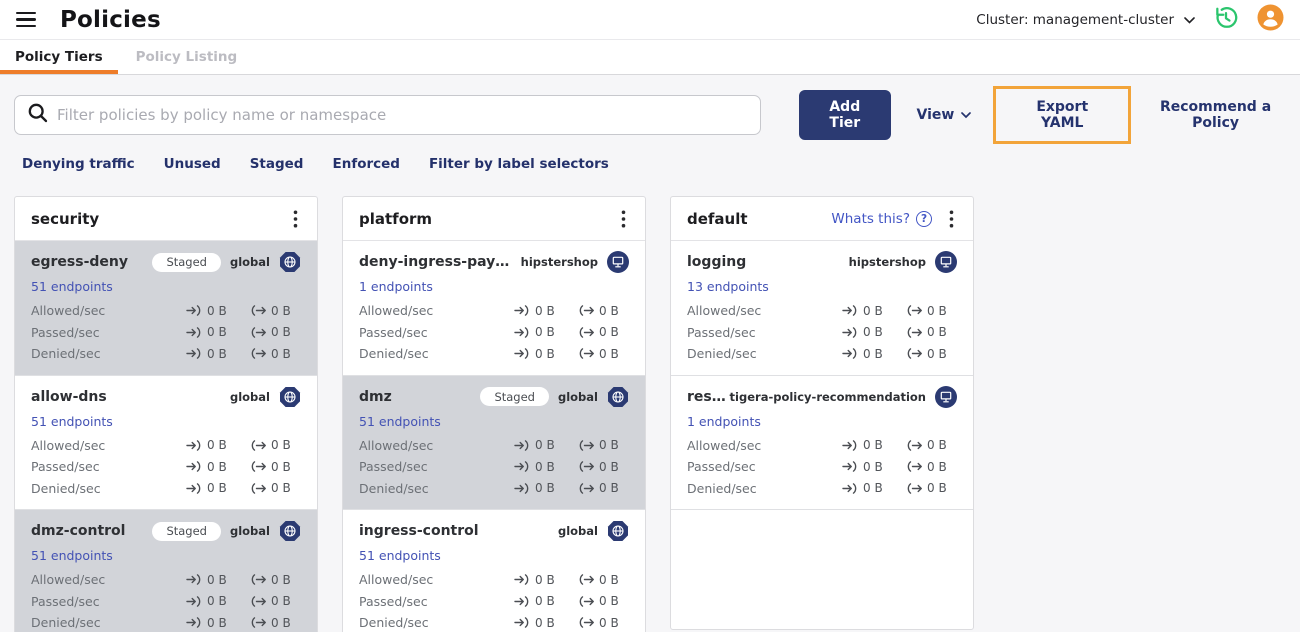  Describe the element at coordinates (59, 57) in the screenshot. I see `tab-policy-tiers: Policy Tiers` at that location.